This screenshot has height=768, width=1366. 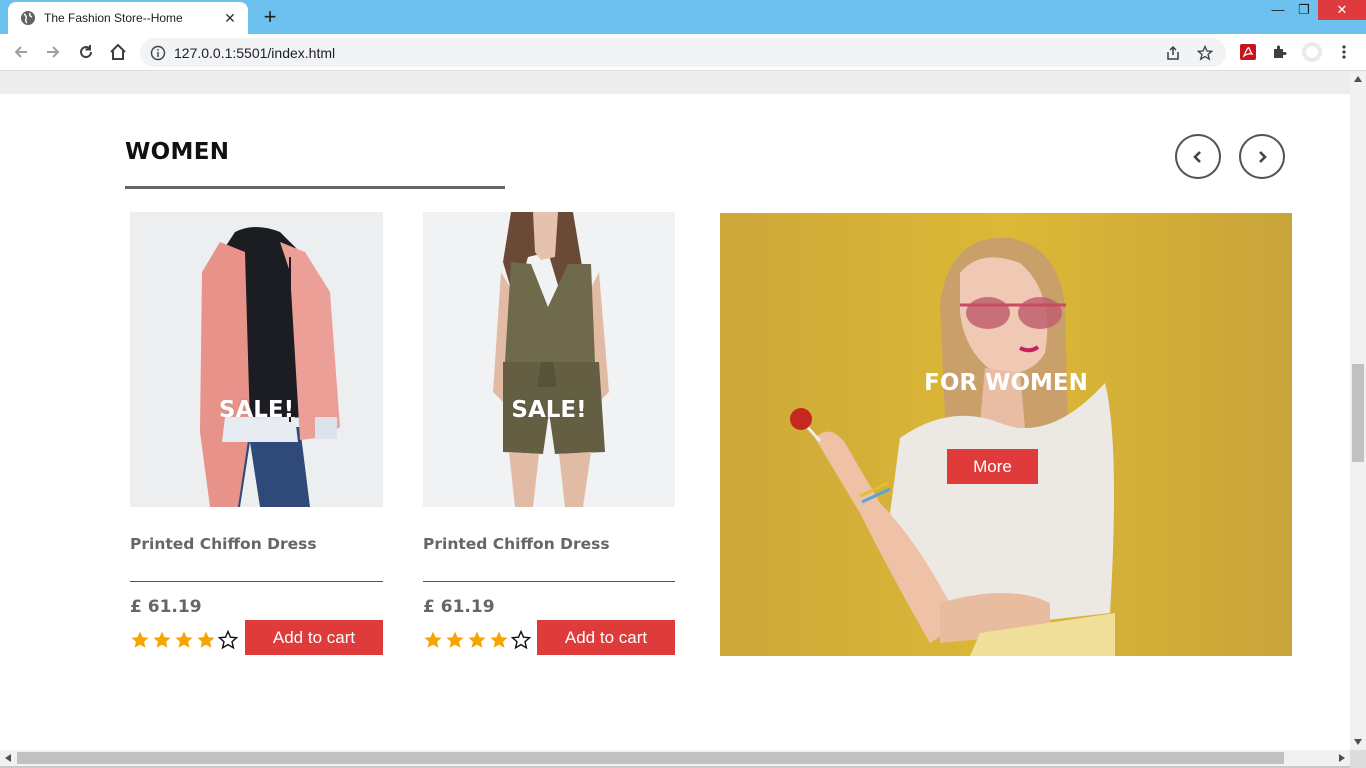 I want to click on address-bar: 127.0.0.1:5501/index.html, so click(x=683, y=52).